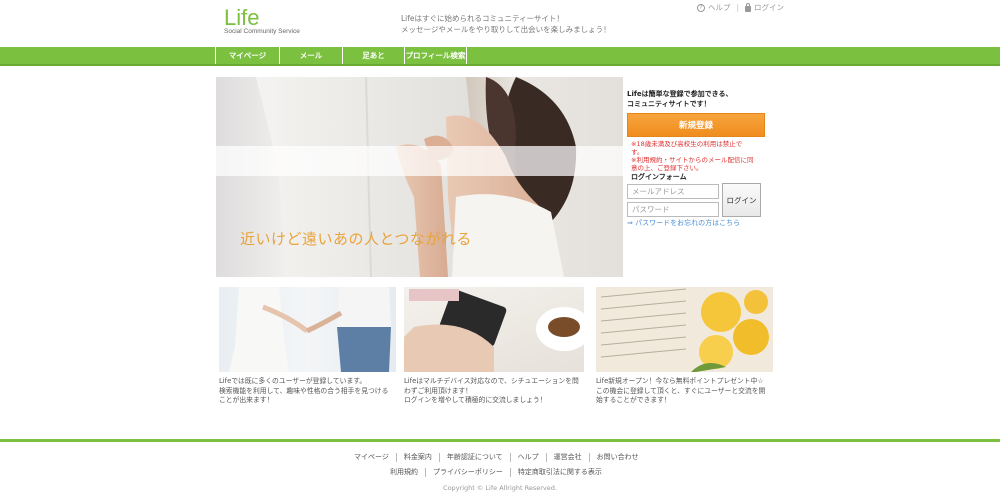  Describe the element at coordinates (310, 55) in the screenshot. I see `nav-item-mail: メール` at that location.